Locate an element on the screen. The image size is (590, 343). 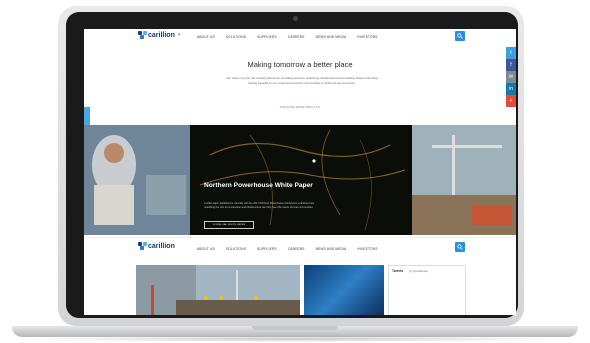
social-share-bar: t f ✉ in + is located at coordinates (511, 77).